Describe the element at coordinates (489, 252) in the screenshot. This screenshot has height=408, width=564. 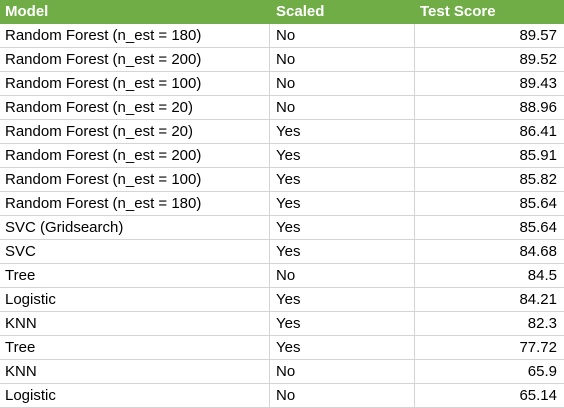
I see `cell-test-score: 84.68` at that location.